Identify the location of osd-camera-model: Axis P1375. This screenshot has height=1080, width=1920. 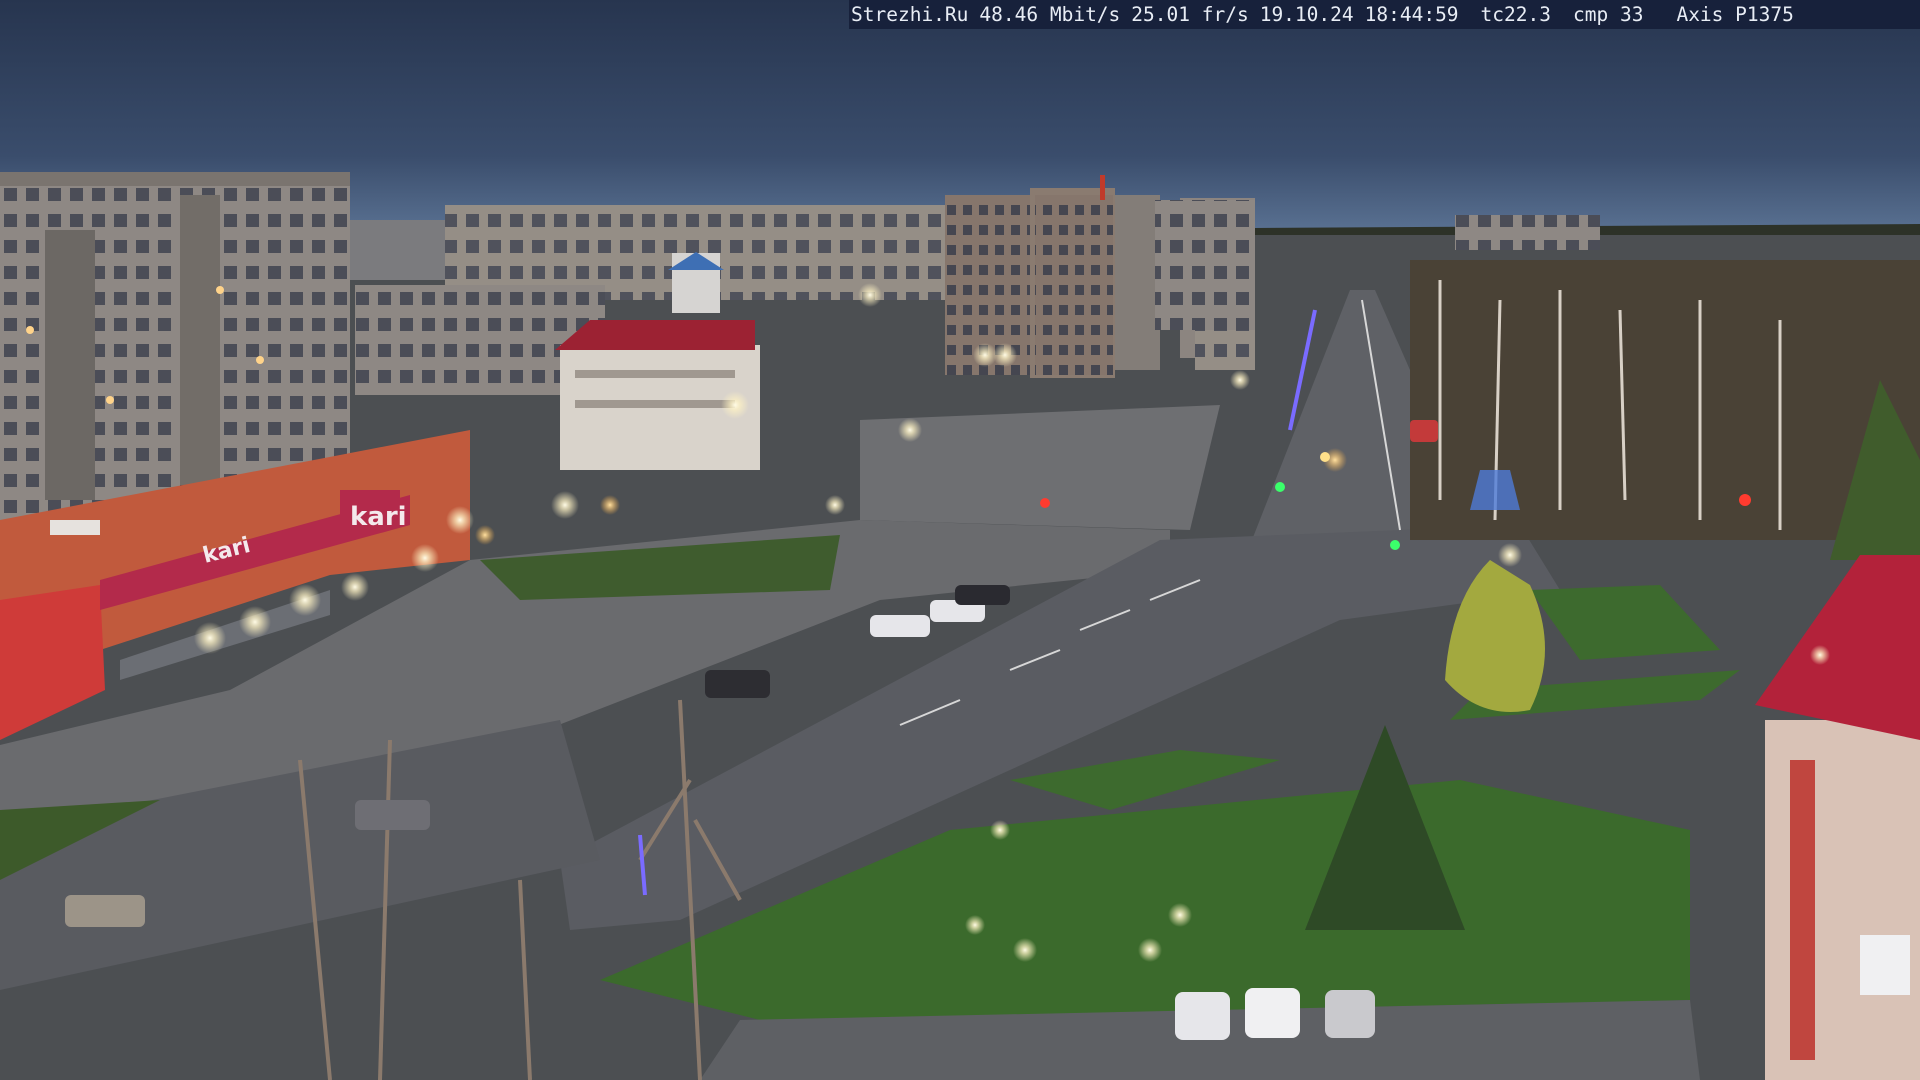
(1735, 14).